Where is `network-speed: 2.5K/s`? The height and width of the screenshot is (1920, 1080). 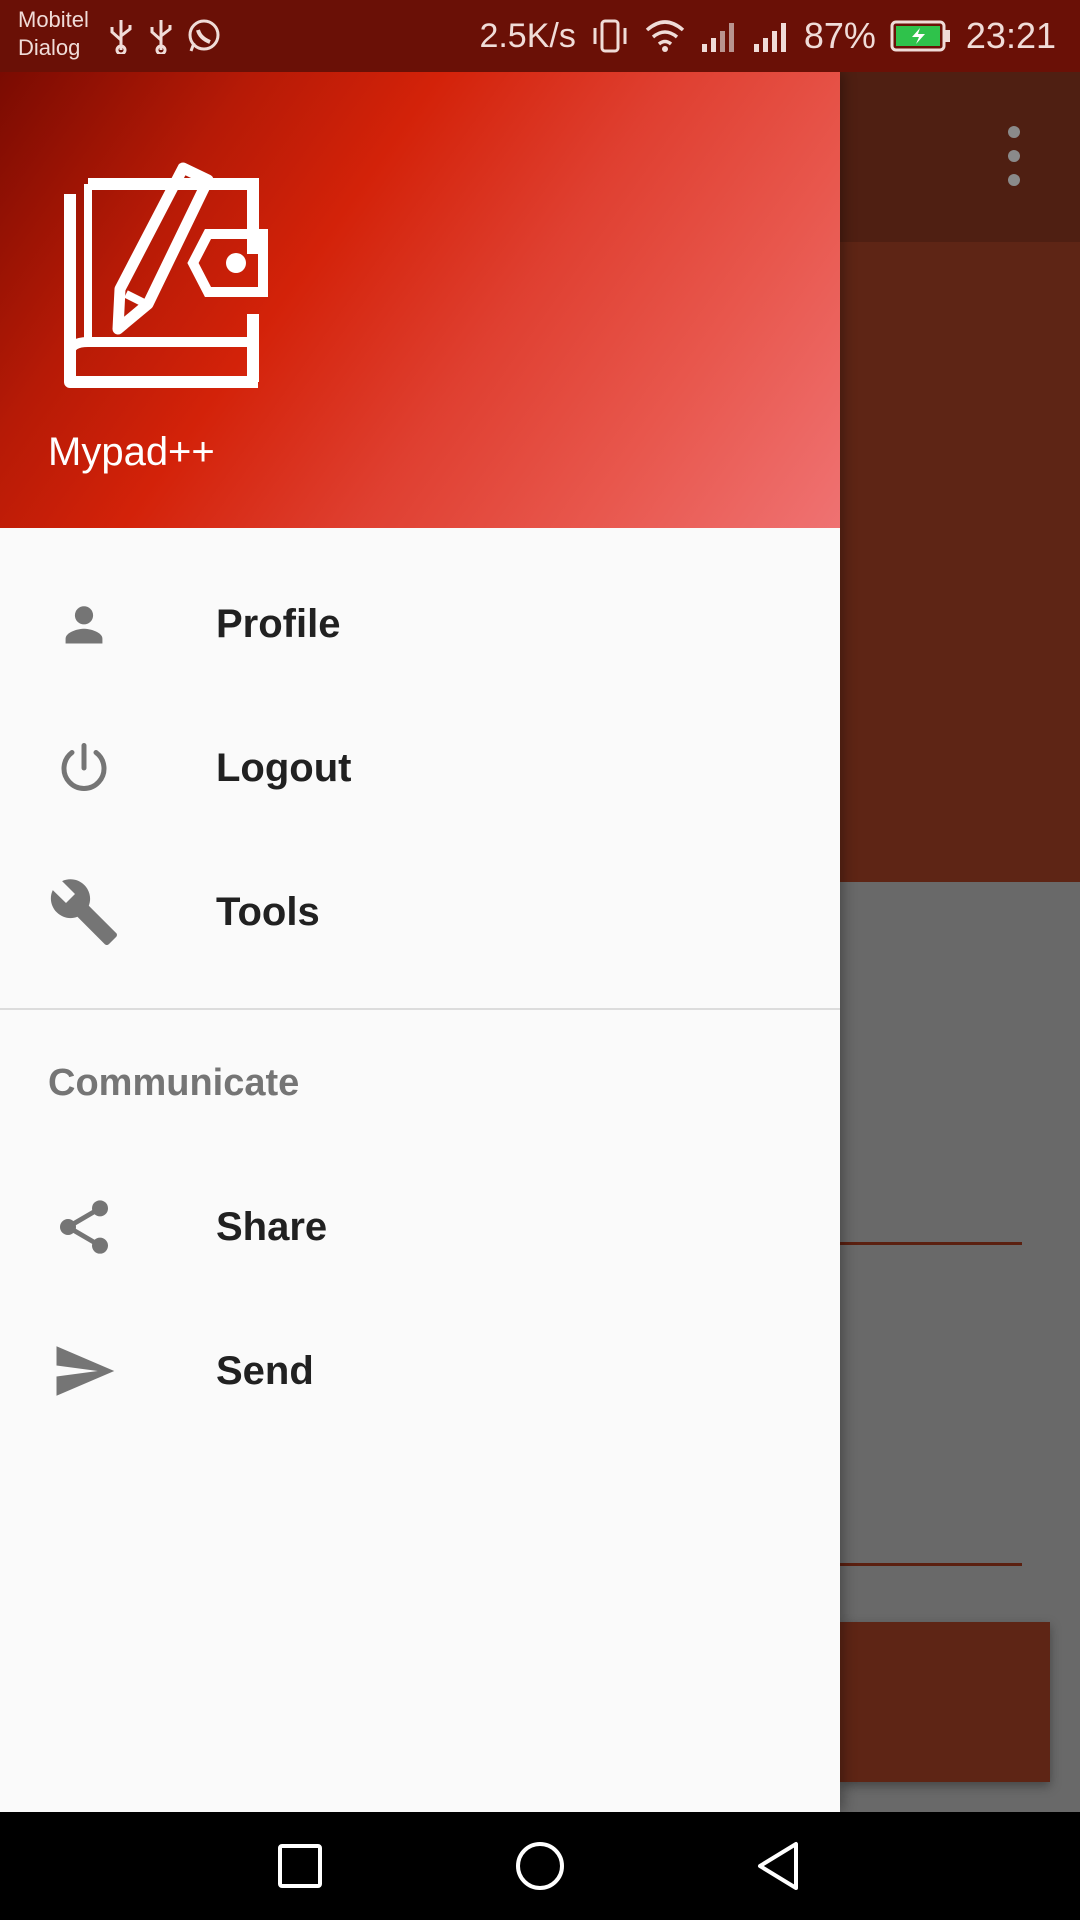
network-speed: 2.5K/s is located at coordinates (527, 35).